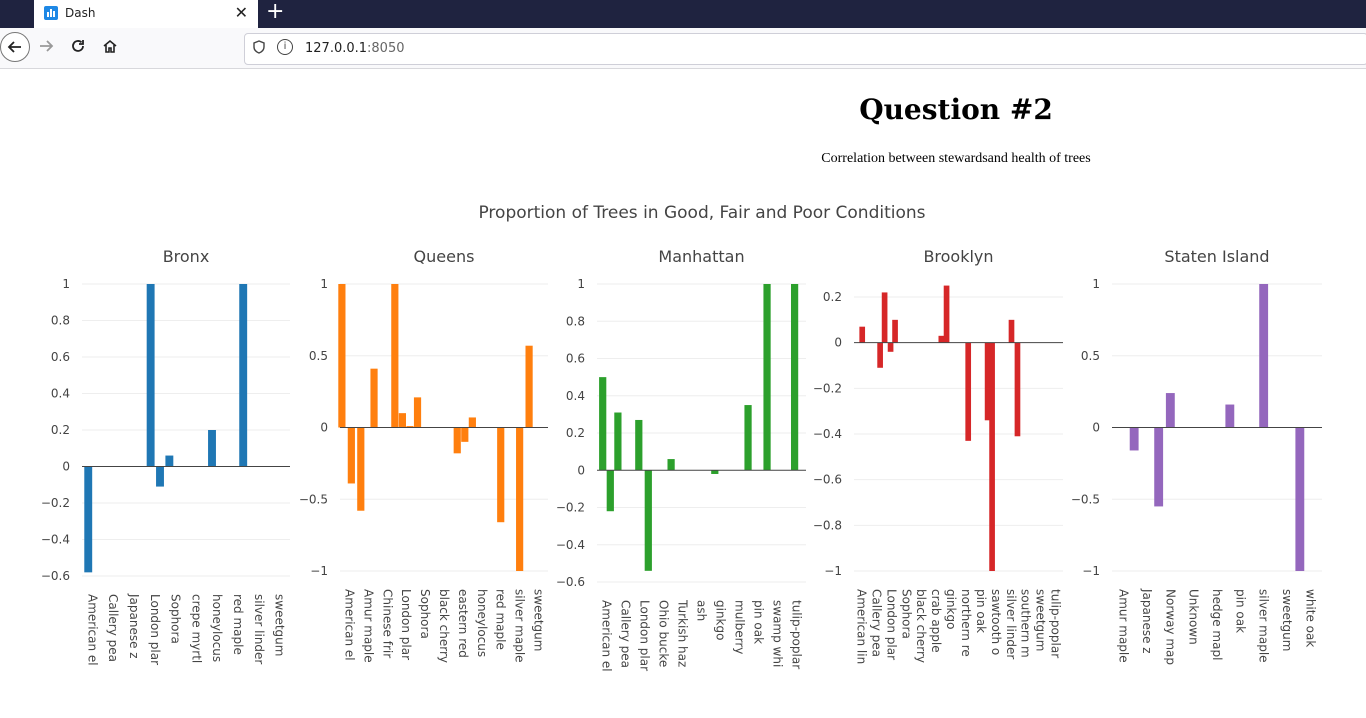 This screenshot has width=1366, height=718. Describe the element at coordinates (46, 48) in the screenshot. I see `forward-button` at that location.